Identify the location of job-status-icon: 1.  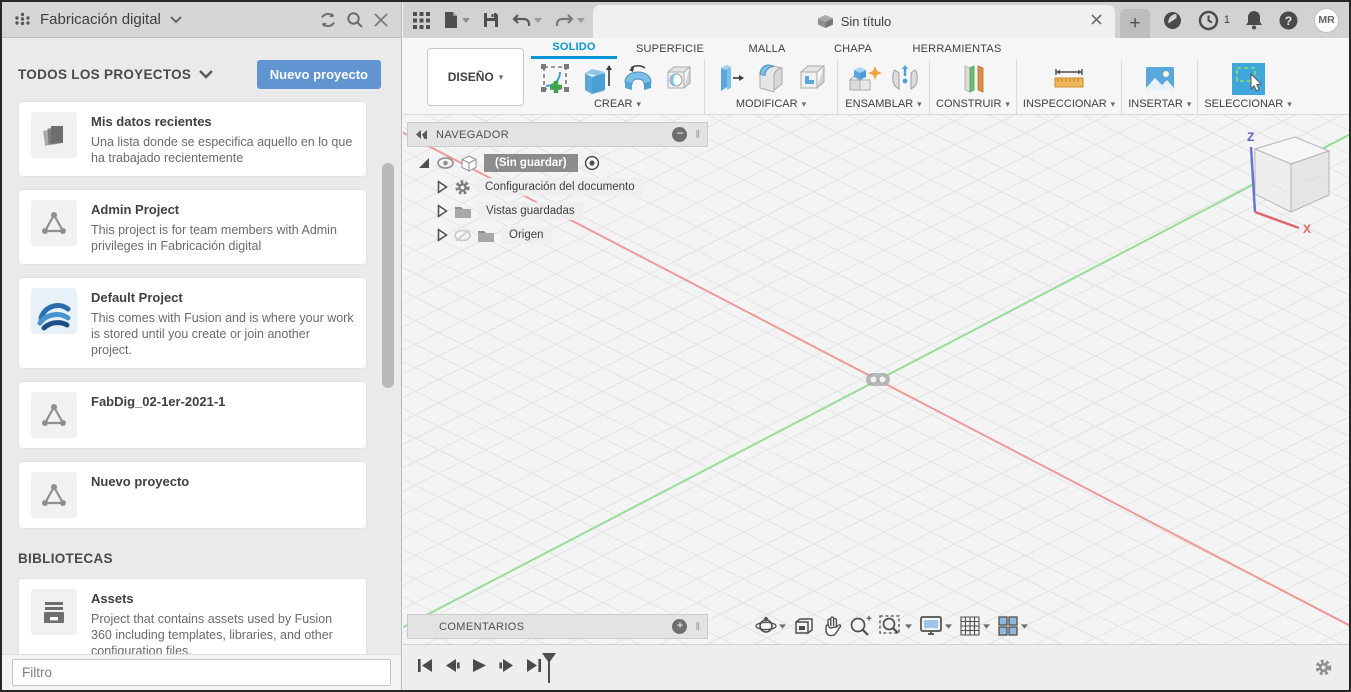
(1214, 20).